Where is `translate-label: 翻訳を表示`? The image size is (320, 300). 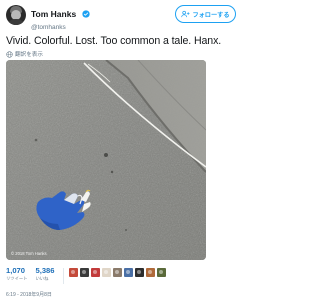
translate-label: 翻訳を表示 is located at coordinates (29, 55).